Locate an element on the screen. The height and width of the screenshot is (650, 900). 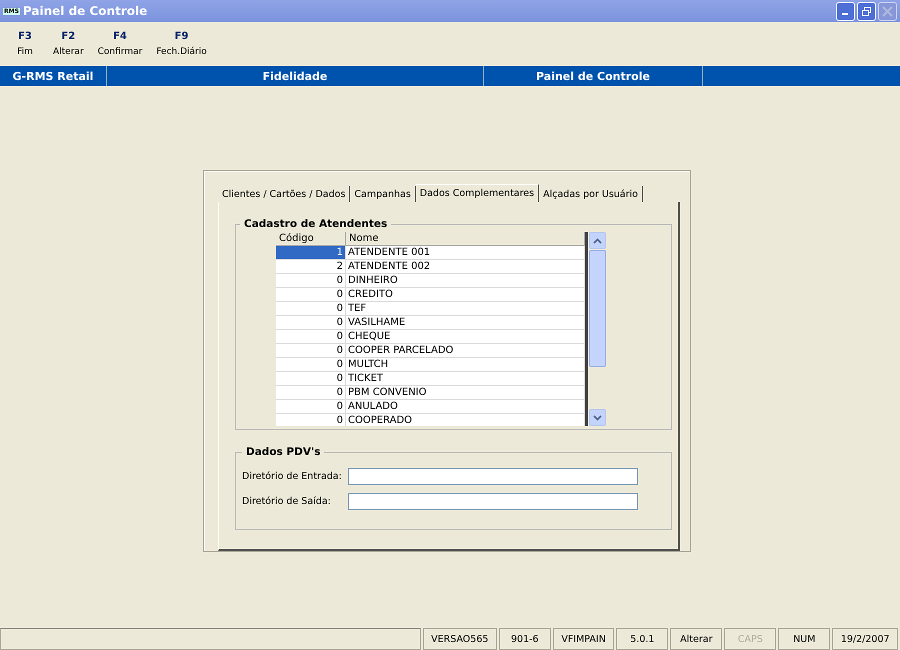
minimize-button is located at coordinates (845, 11).